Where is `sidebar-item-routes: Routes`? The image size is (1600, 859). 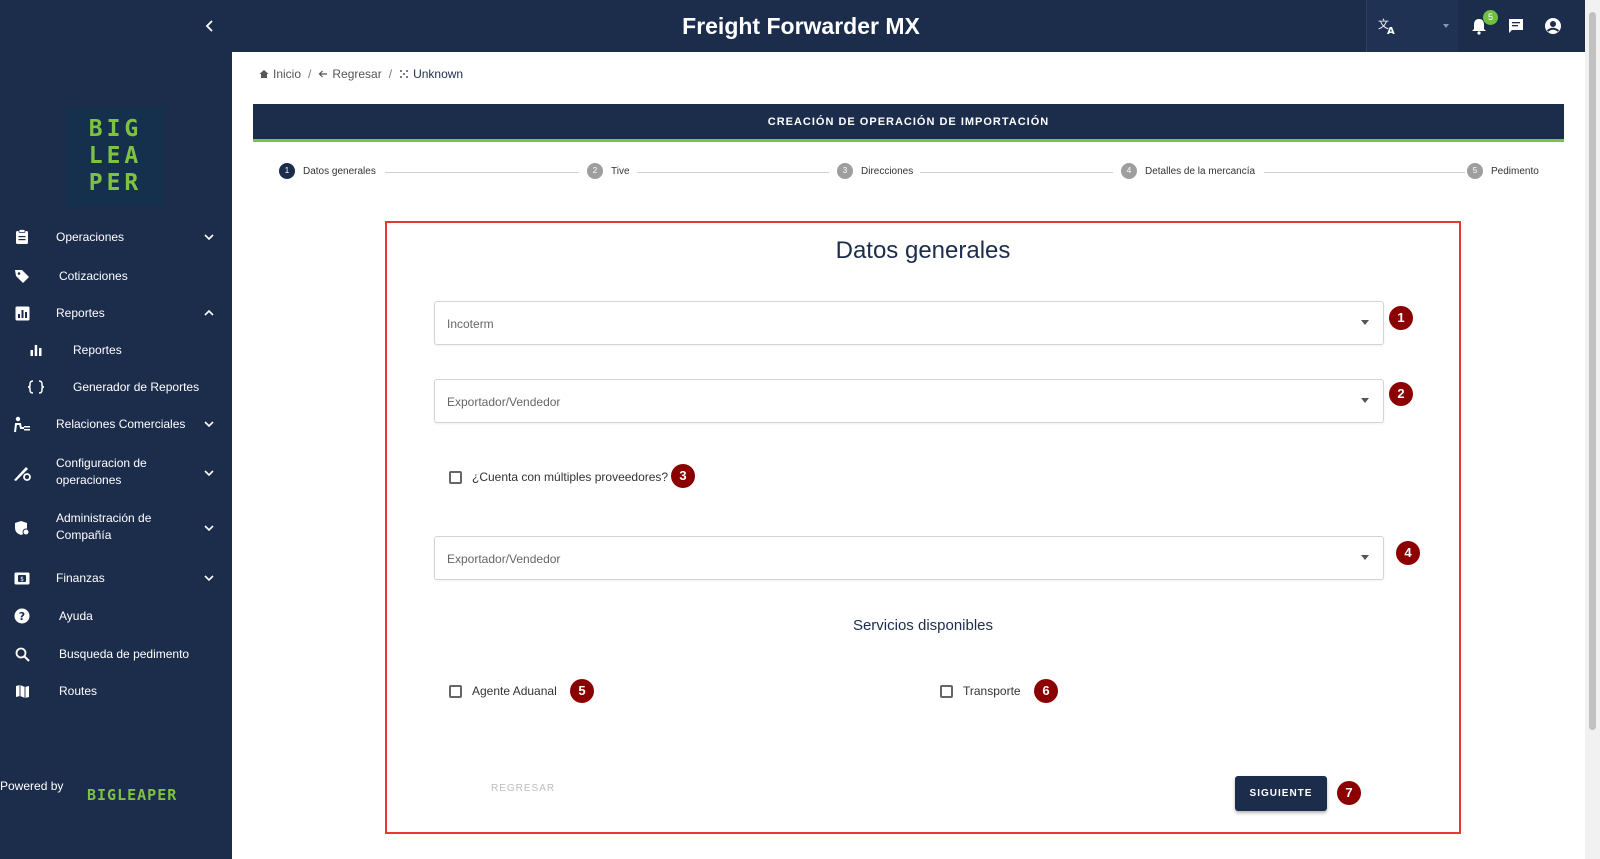 sidebar-item-routes: Routes is located at coordinates (116, 691).